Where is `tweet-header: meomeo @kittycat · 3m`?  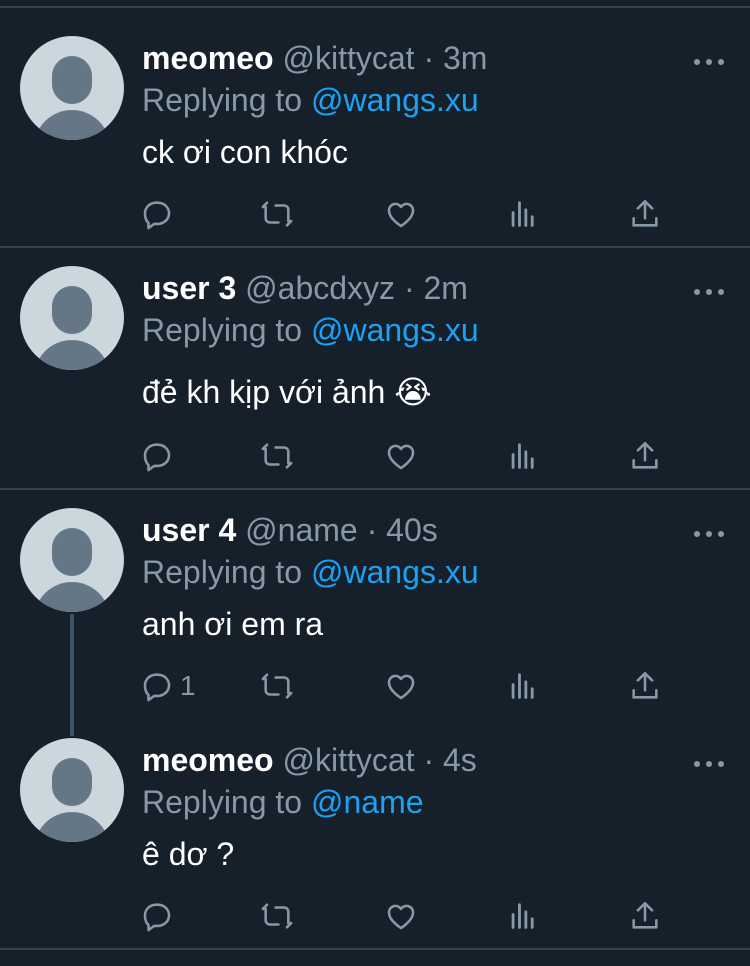
tweet-header: meomeo @kittycat · 3m is located at coordinates (314, 58).